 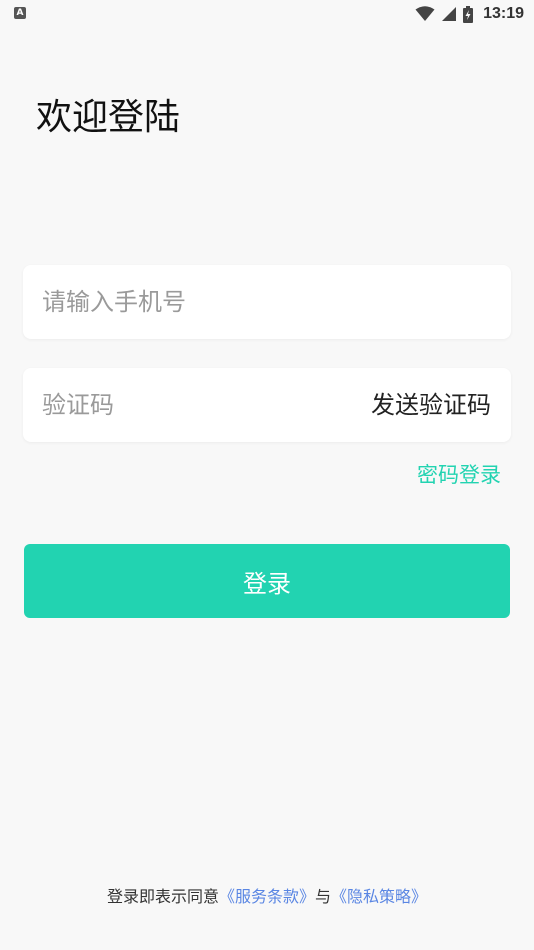 What do you see at coordinates (192, 405) in the screenshot?
I see `verification-code-input` at bounding box center [192, 405].